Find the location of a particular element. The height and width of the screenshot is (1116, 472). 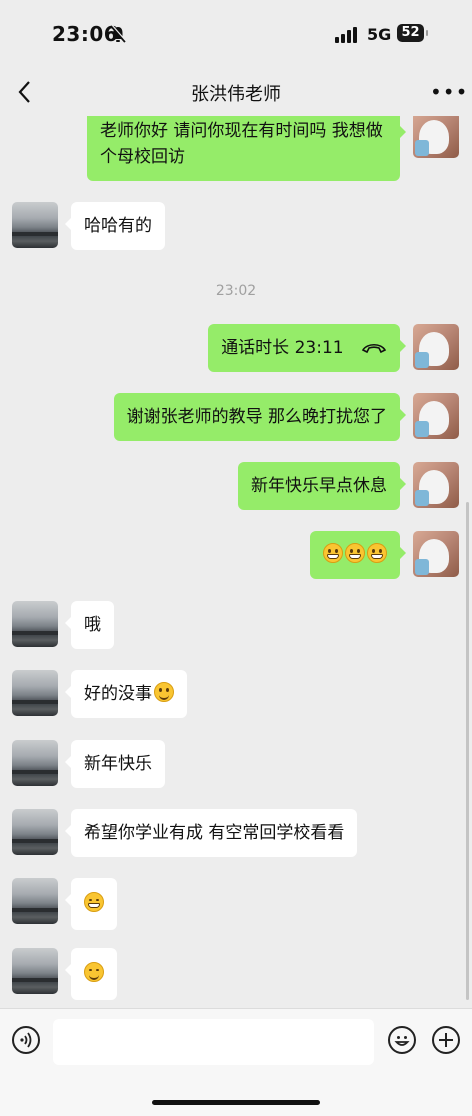

phone-hangup-icon is located at coordinates (374, 348).